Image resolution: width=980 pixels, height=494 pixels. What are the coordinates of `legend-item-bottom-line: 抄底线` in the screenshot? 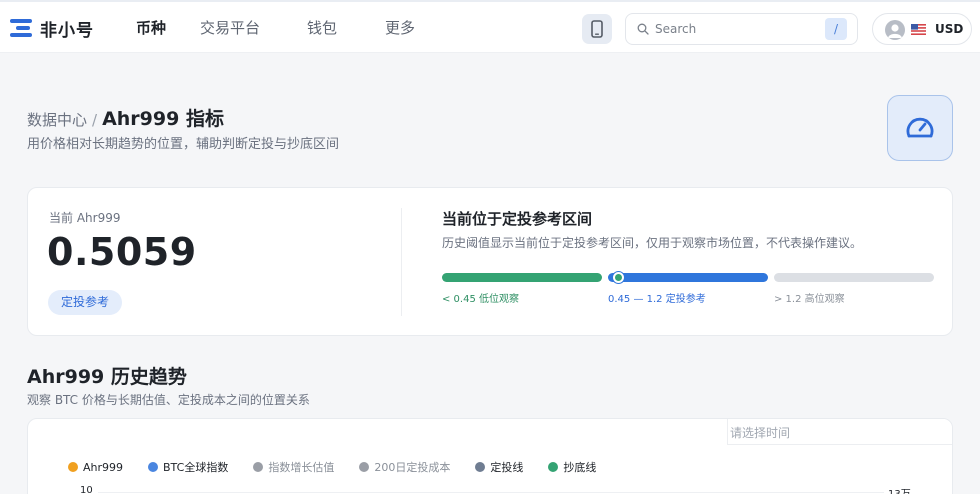 It's located at (572, 467).